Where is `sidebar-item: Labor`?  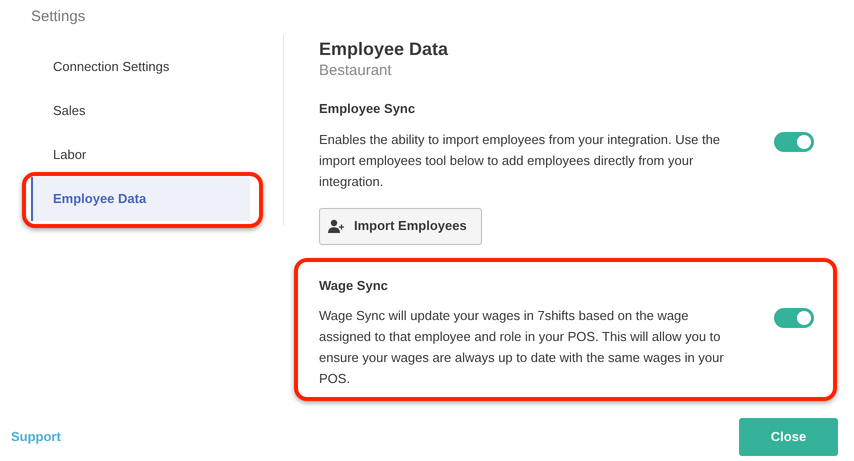 sidebar-item: Labor is located at coordinates (140, 155).